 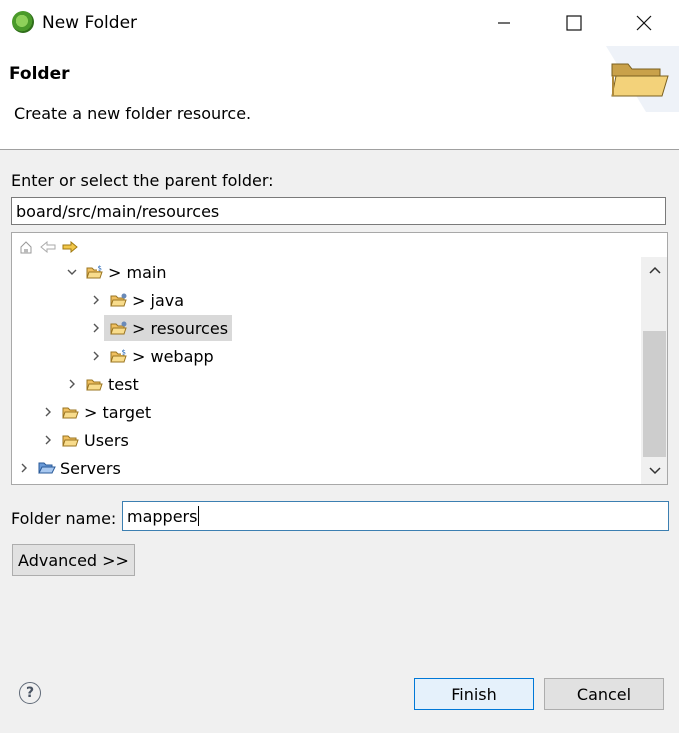 I want to click on folder-name-input: mappers, so click(x=395, y=516).